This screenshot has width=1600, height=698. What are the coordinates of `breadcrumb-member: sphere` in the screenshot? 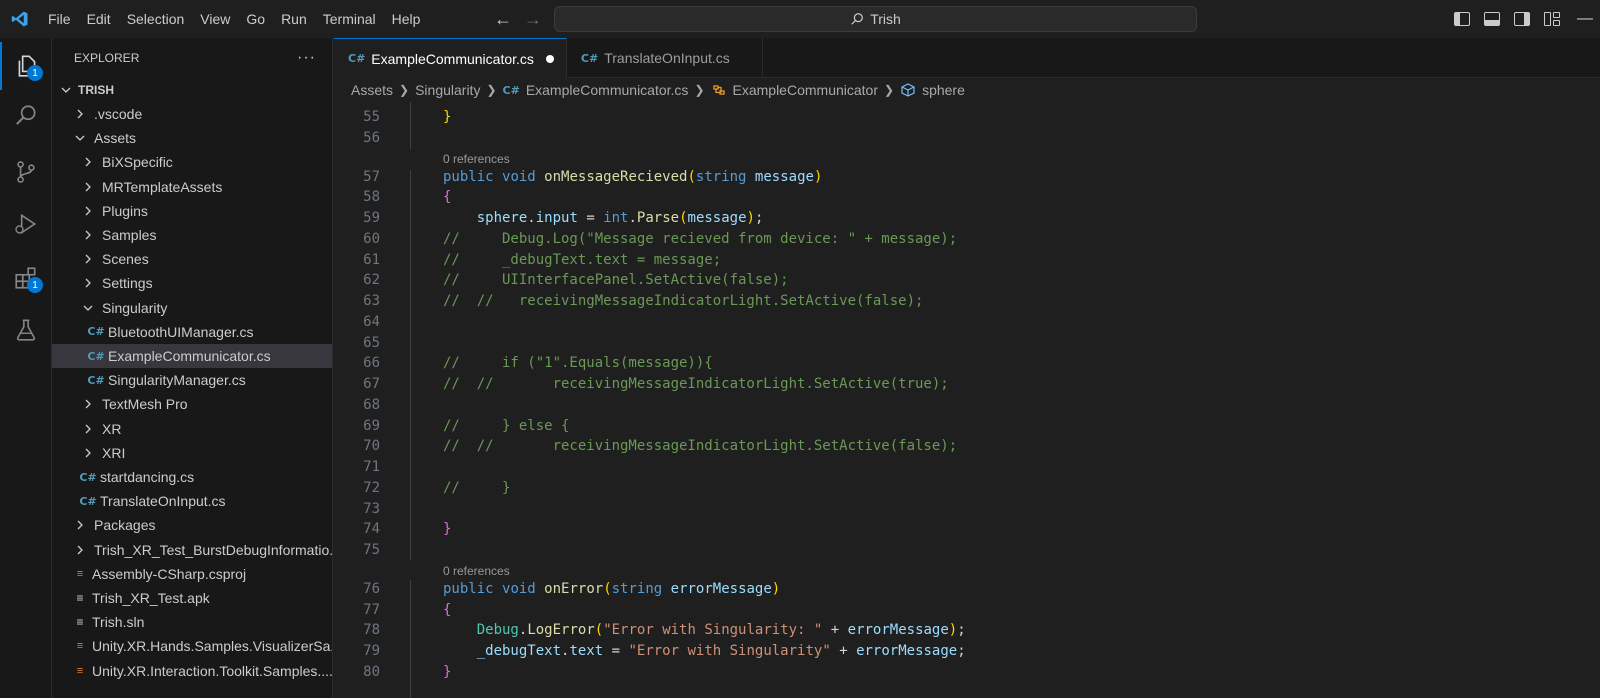 It's located at (943, 90).